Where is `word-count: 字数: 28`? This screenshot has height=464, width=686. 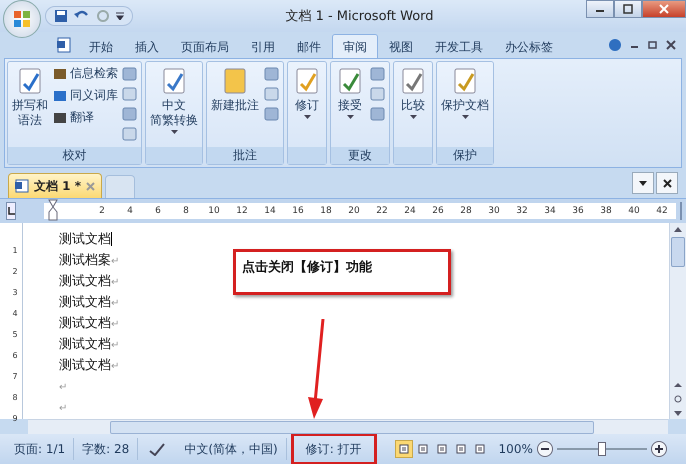 word-count: 字数: 28 is located at coordinates (106, 449).